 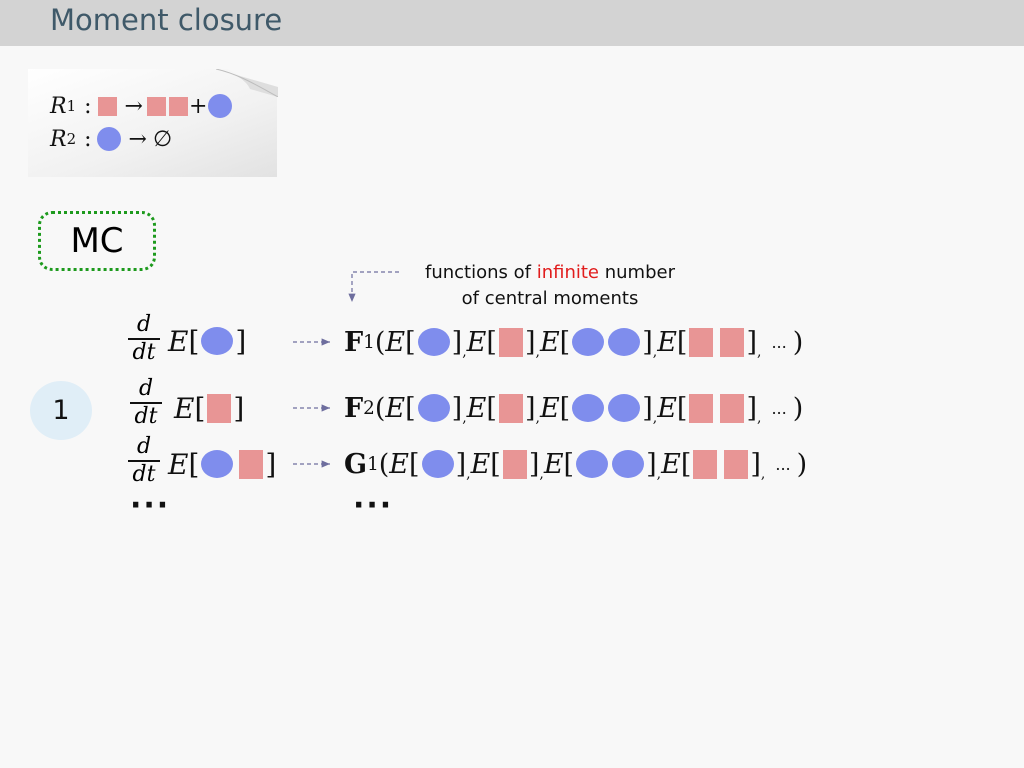 What do you see at coordinates (97, 241) in the screenshot?
I see `method-label: MC` at bounding box center [97, 241].